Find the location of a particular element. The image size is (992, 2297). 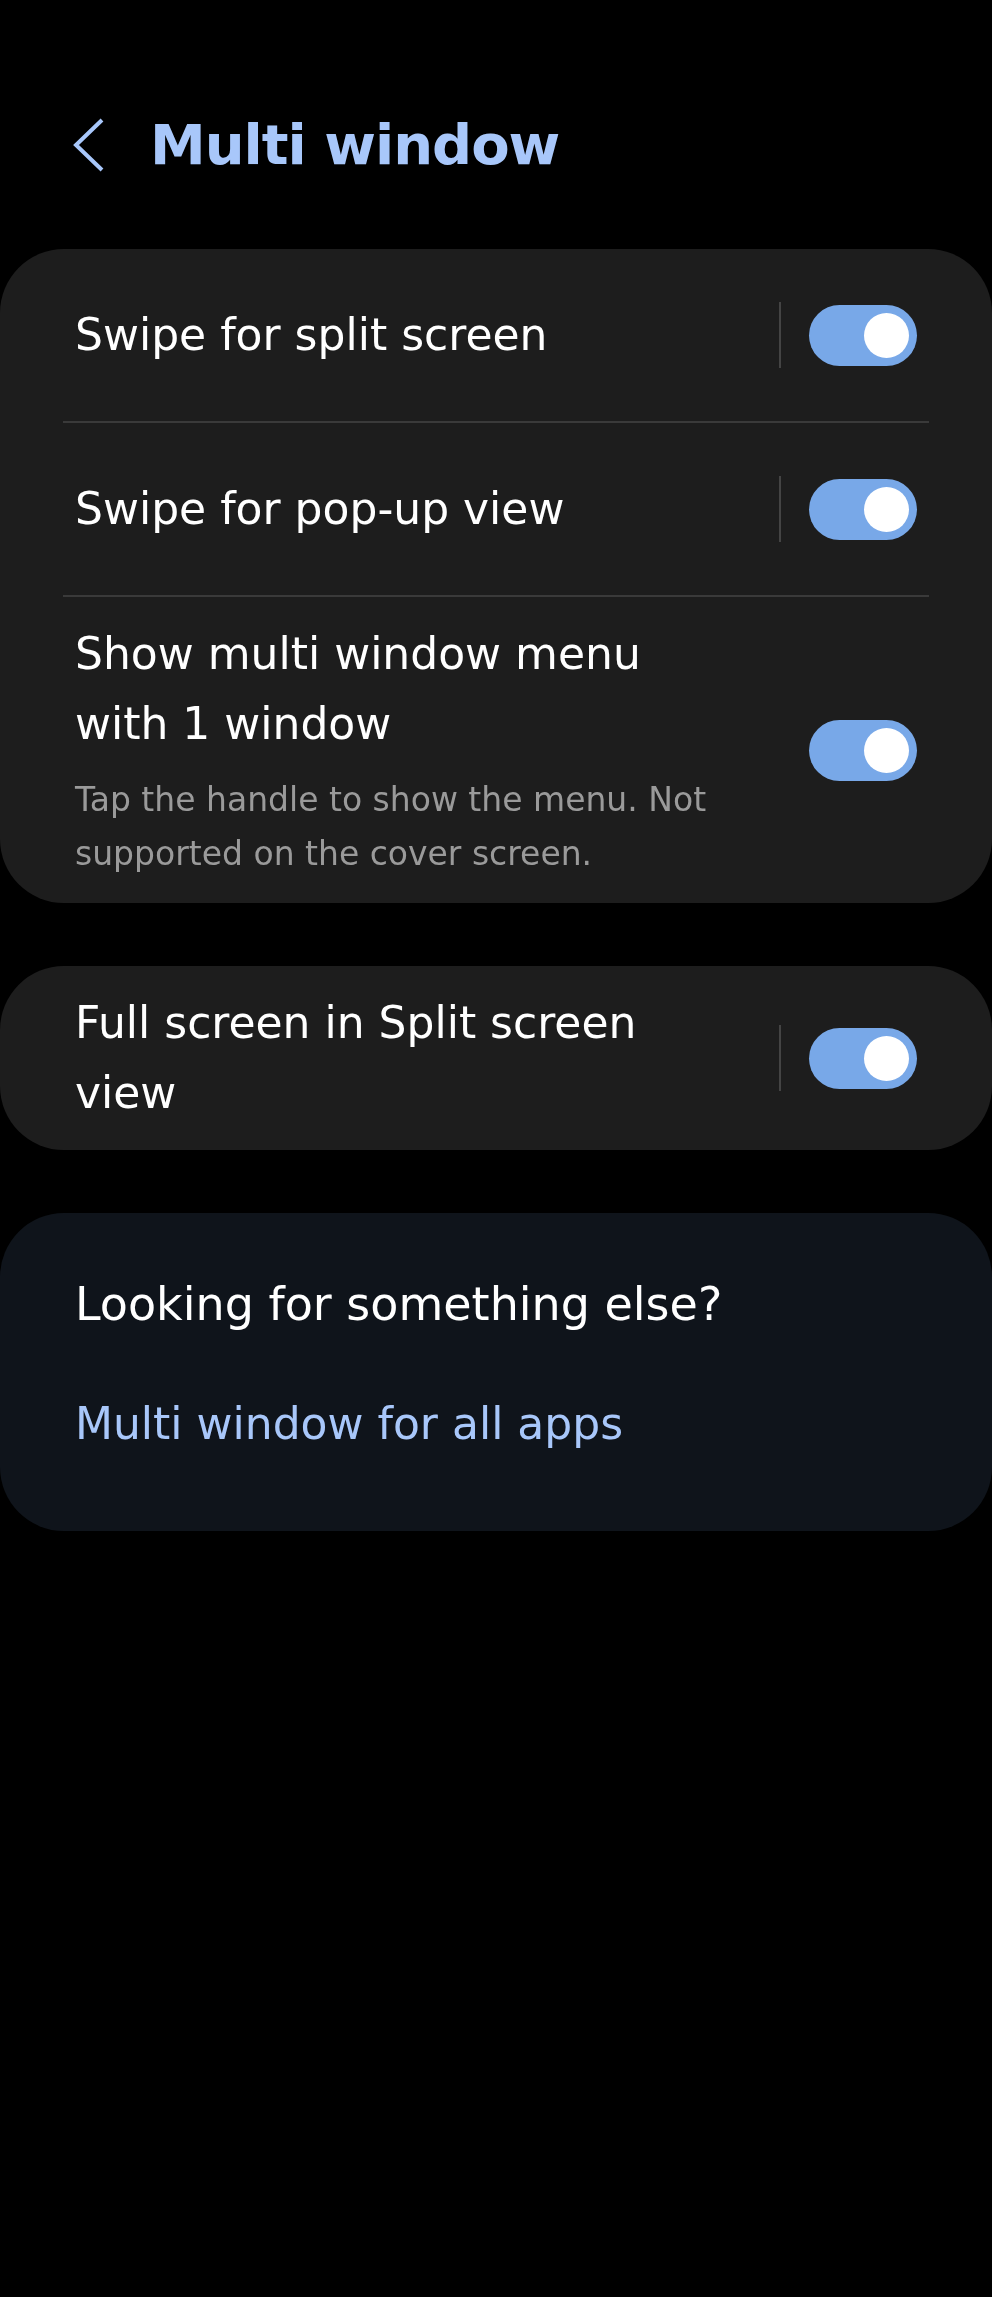

page-title: Multi window is located at coordinates (355, 144).